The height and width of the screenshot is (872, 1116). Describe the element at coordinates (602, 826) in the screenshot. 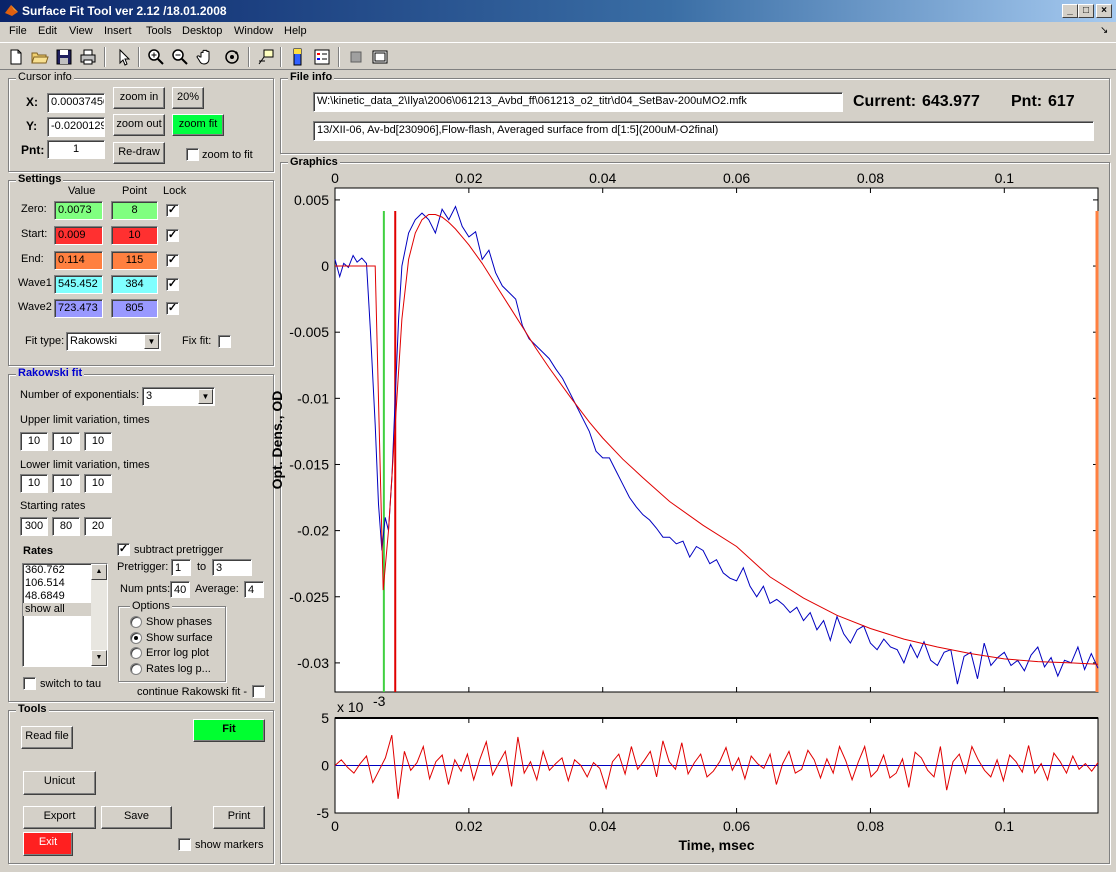

I see `bottom-x-tick-label: 0.04` at that location.